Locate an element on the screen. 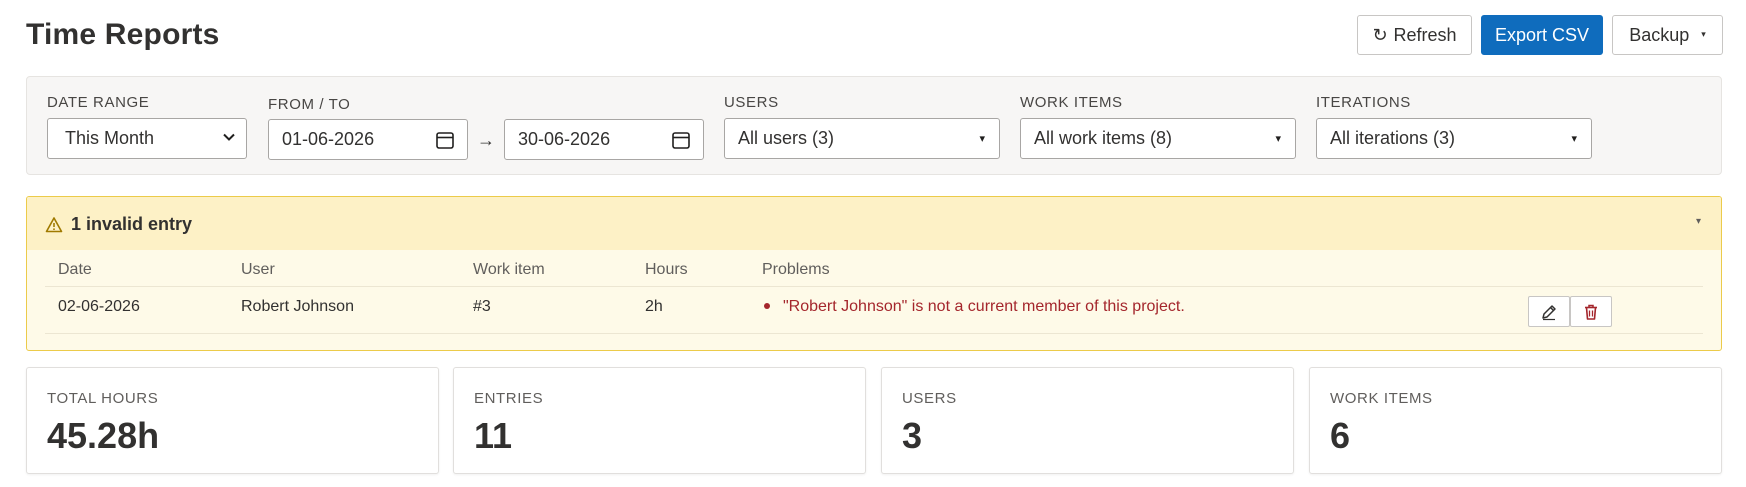 The width and height of the screenshot is (1746, 487). stat-label: USERS is located at coordinates (929, 398).